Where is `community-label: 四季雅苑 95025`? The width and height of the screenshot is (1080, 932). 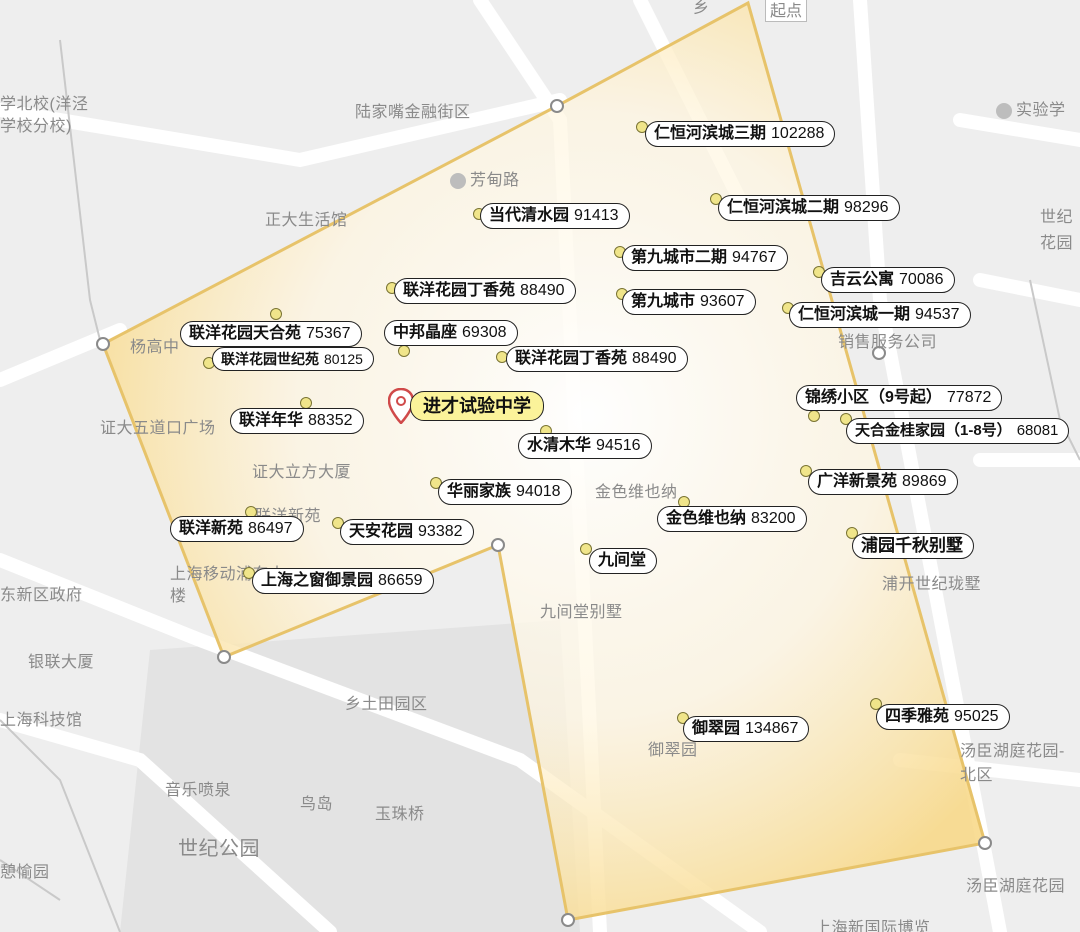 community-label: 四季雅苑 95025 is located at coordinates (943, 717).